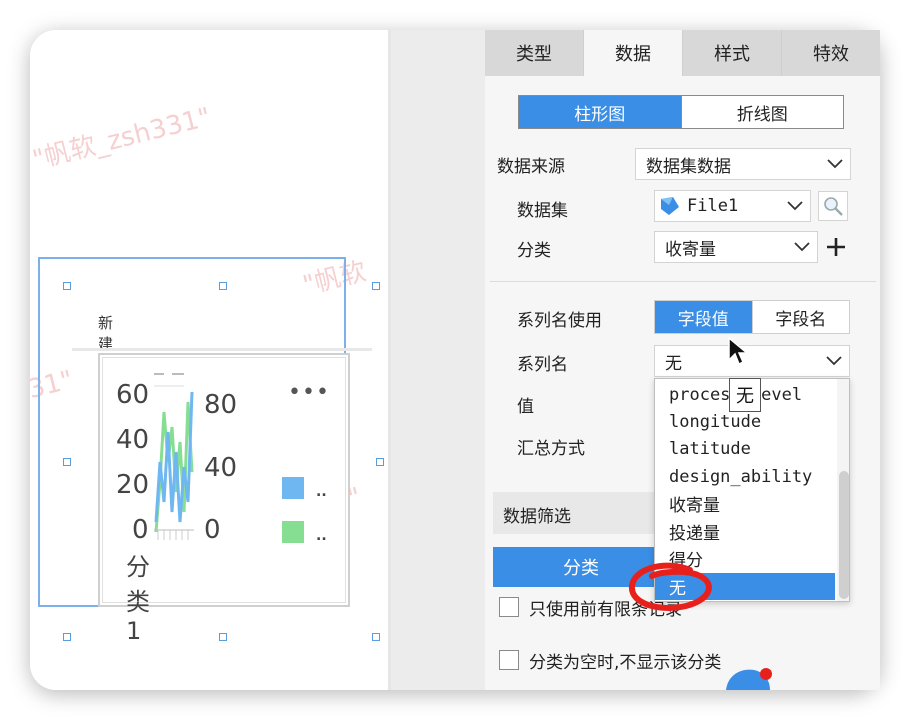 This screenshot has height=720, width=910. What do you see at coordinates (713, 206) in the screenshot?
I see `dataset-value: File1` at bounding box center [713, 206].